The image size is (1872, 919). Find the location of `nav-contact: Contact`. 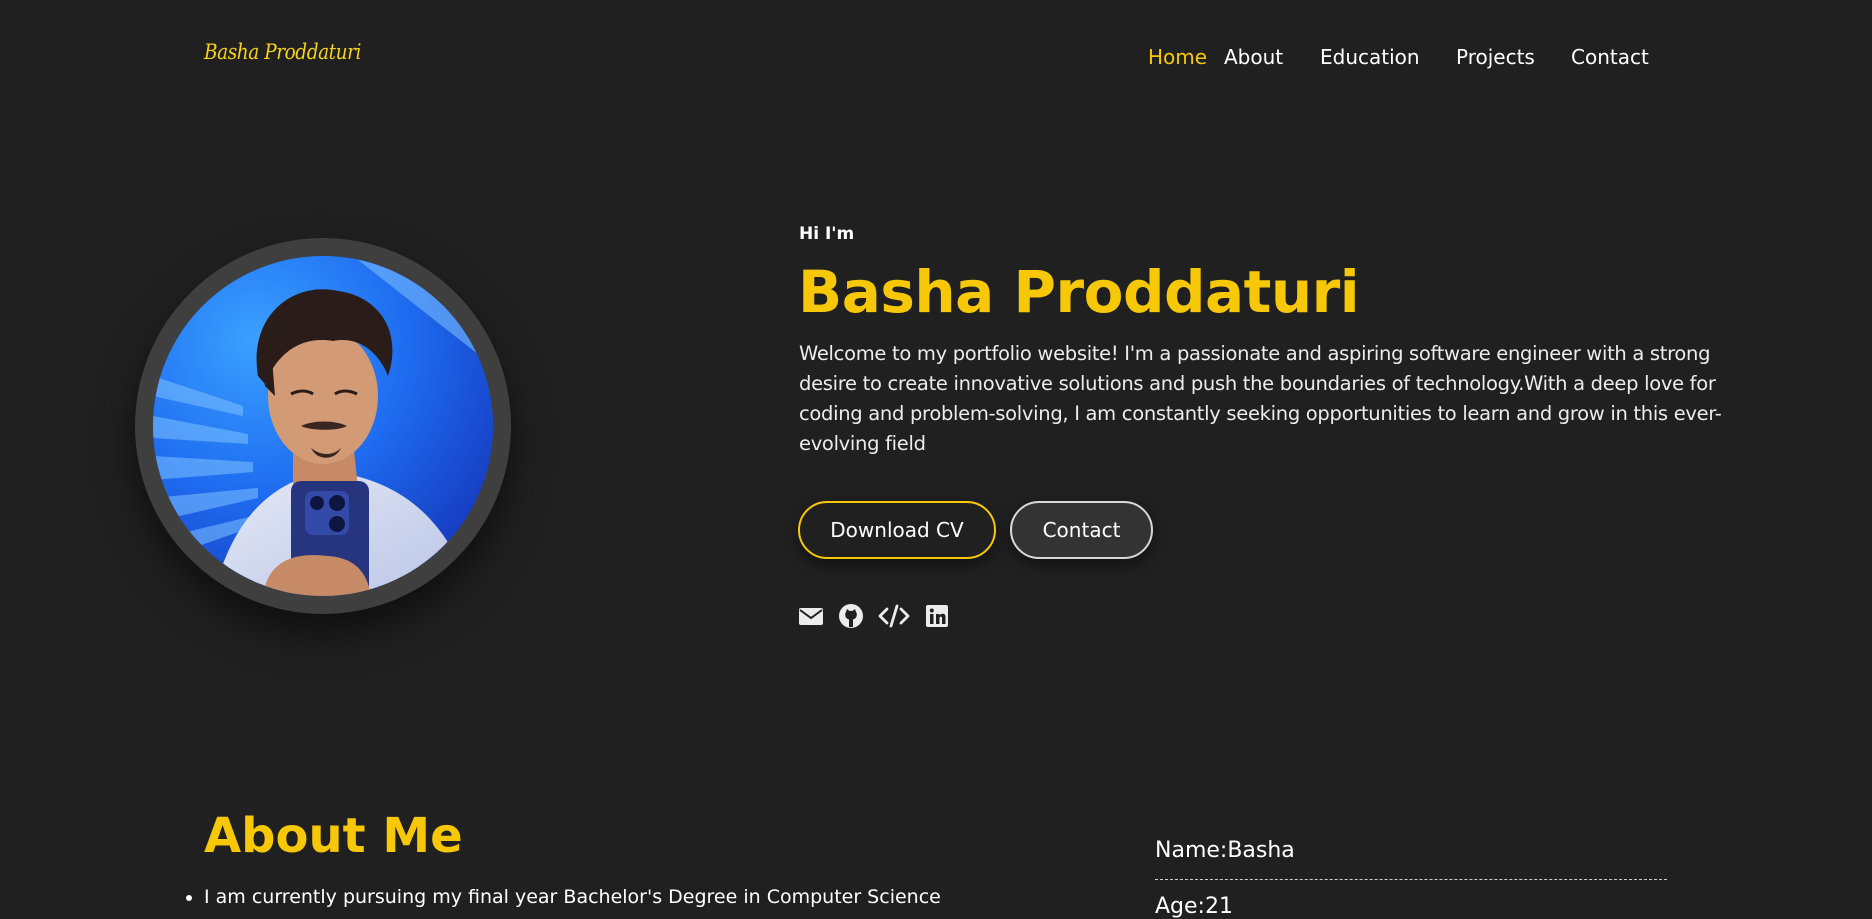

nav-contact: Contact is located at coordinates (1610, 57).